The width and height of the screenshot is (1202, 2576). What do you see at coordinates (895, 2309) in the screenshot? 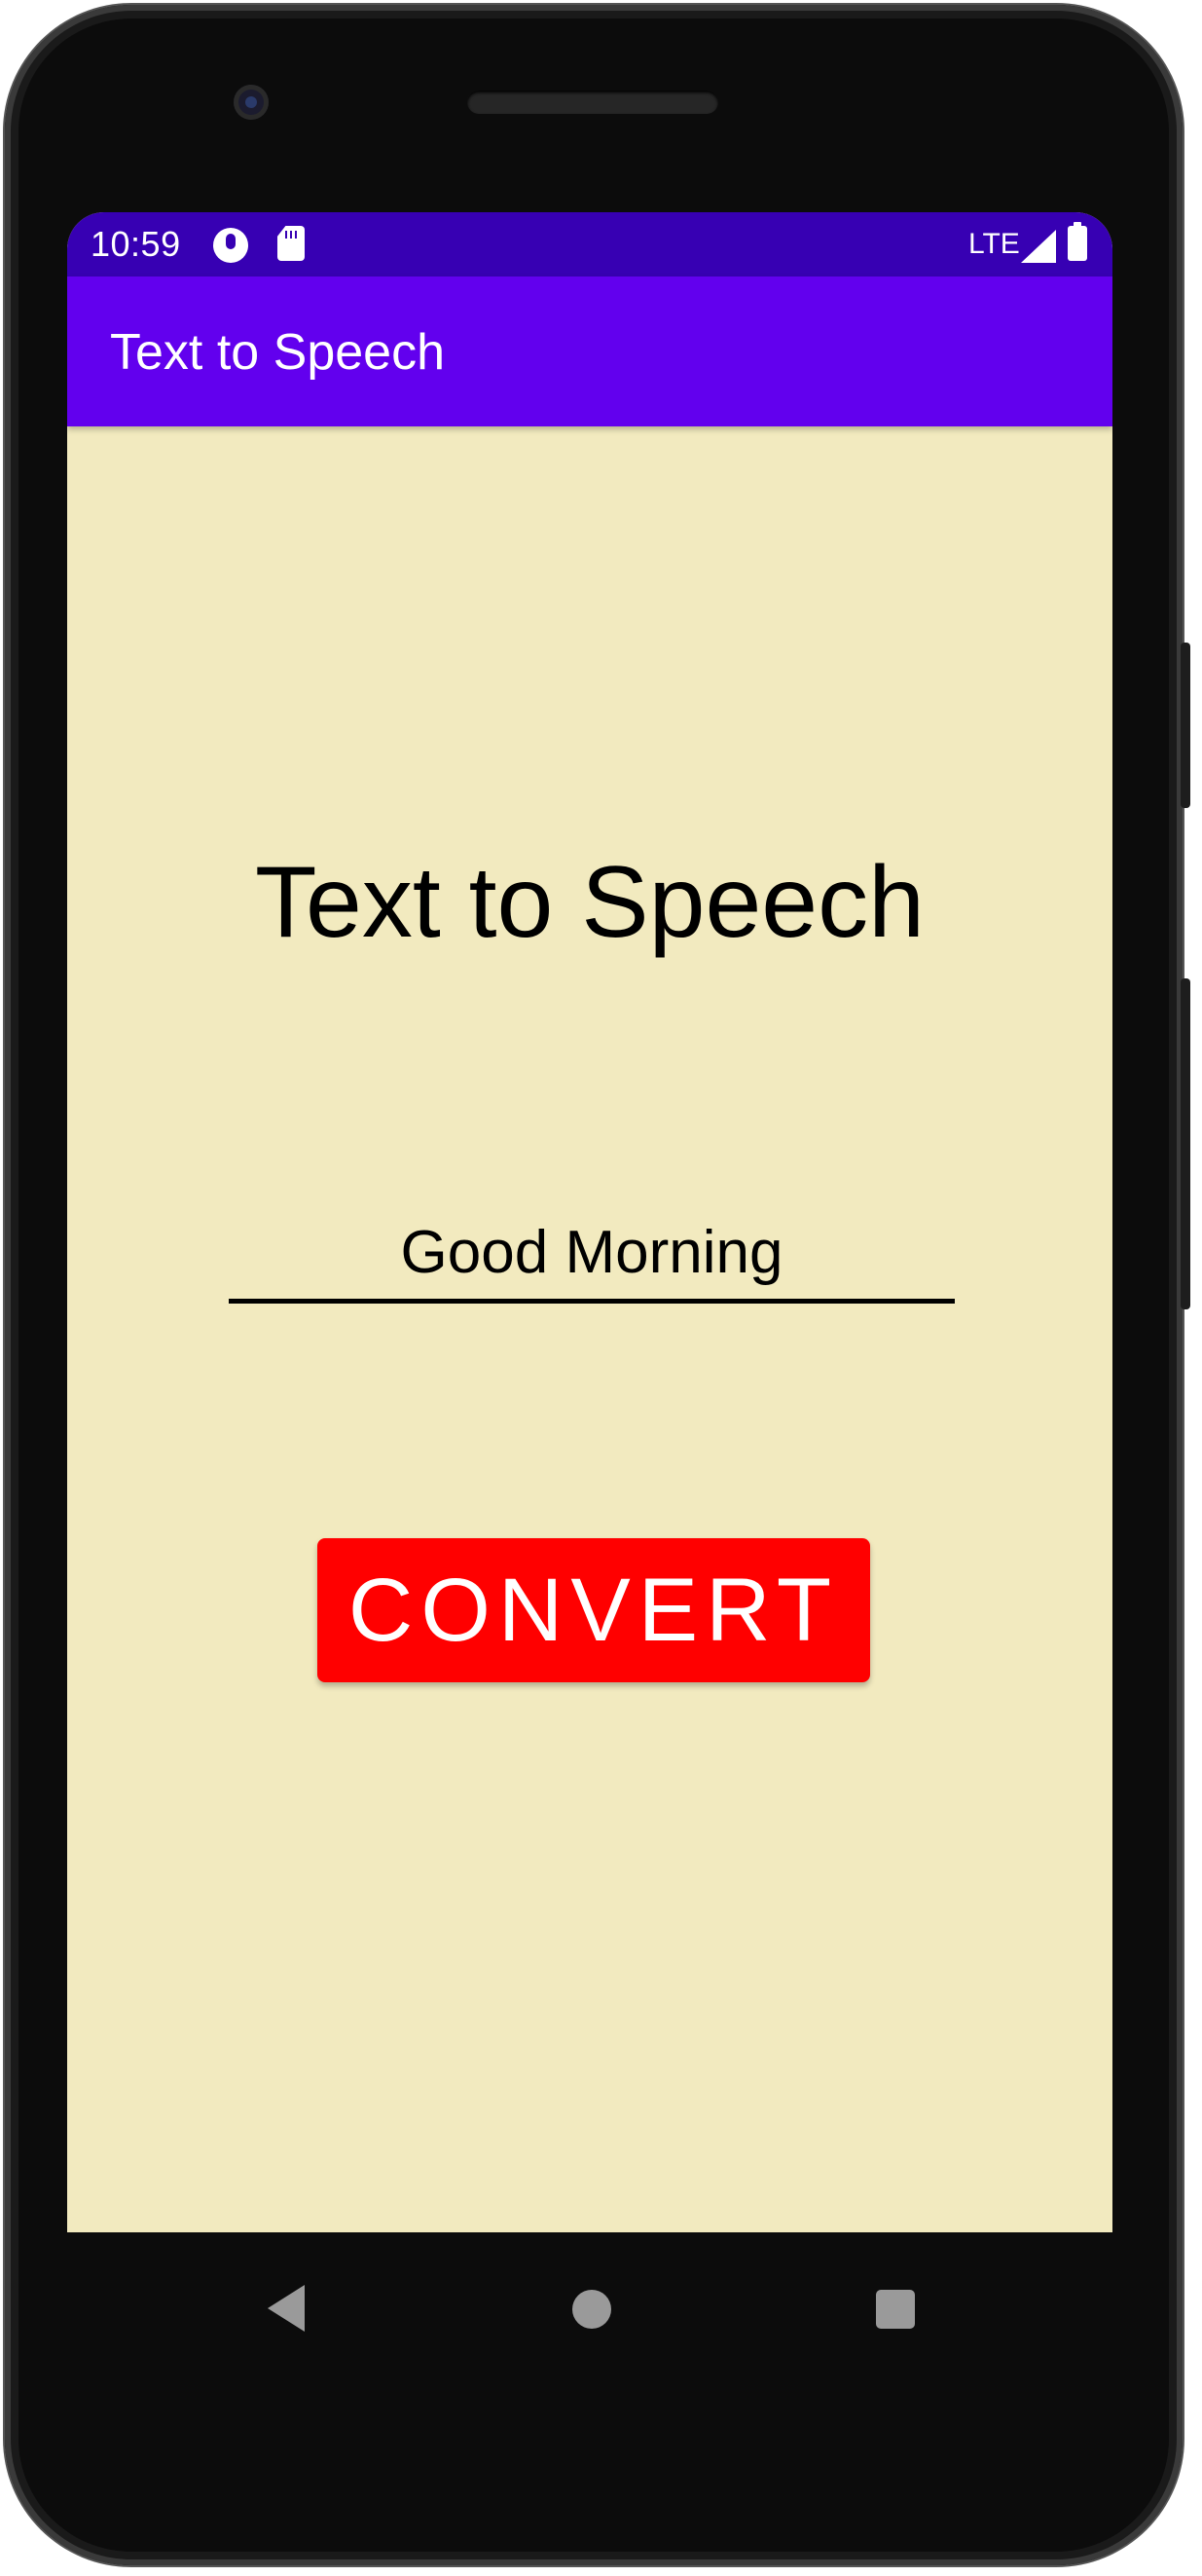
I see `recent-apps-icon` at bounding box center [895, 2309].